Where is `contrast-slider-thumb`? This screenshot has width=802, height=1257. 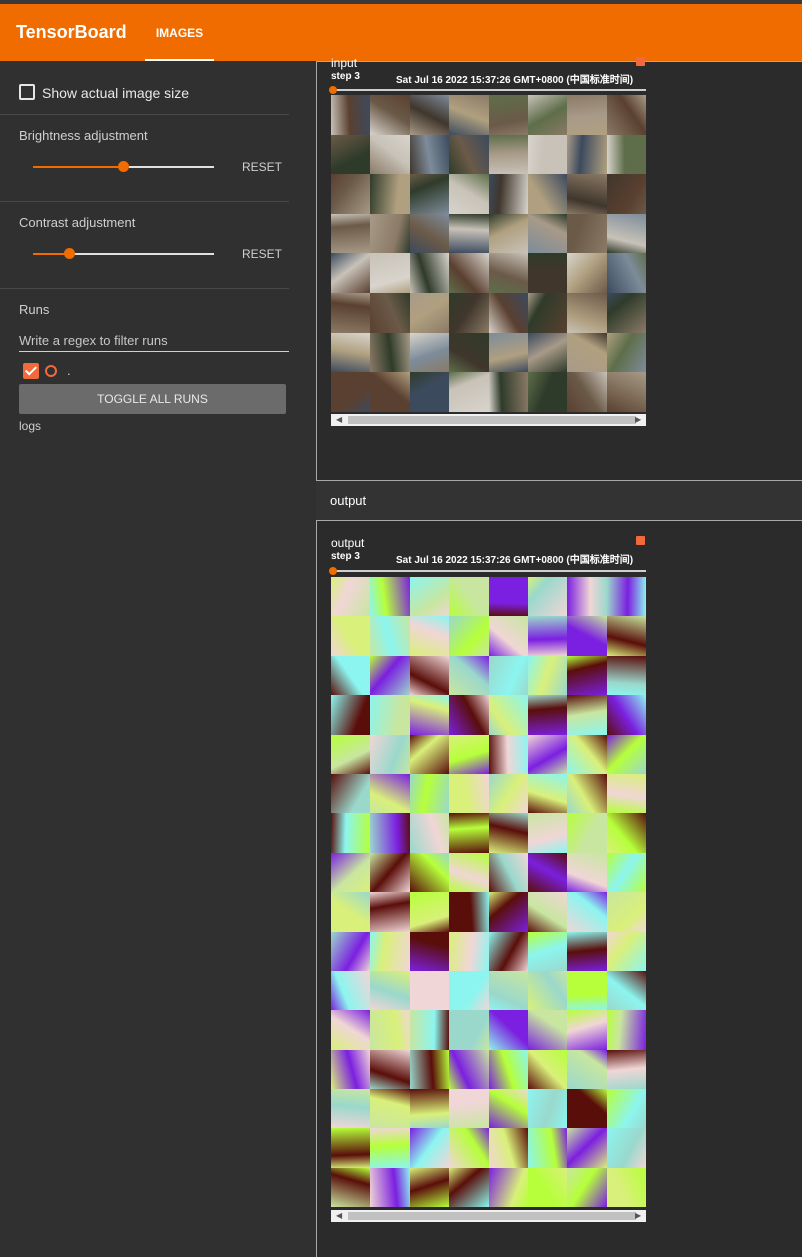
contrast-slider-thumb is located at coordinates (69, 253).